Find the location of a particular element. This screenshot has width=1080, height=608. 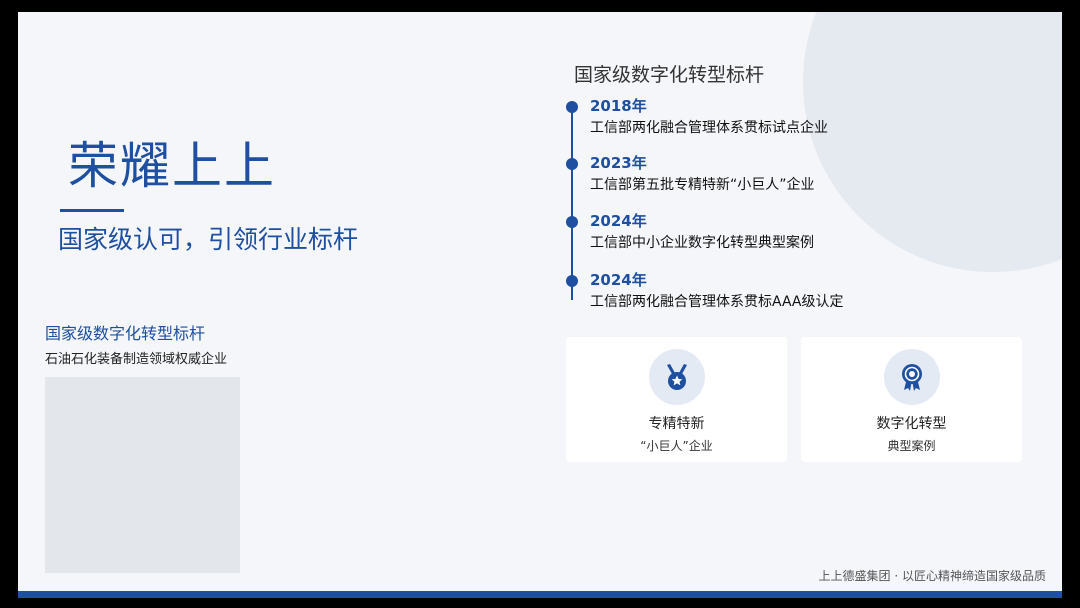

card-subtitle: 典型案例 is located at coordinates (911, 446).